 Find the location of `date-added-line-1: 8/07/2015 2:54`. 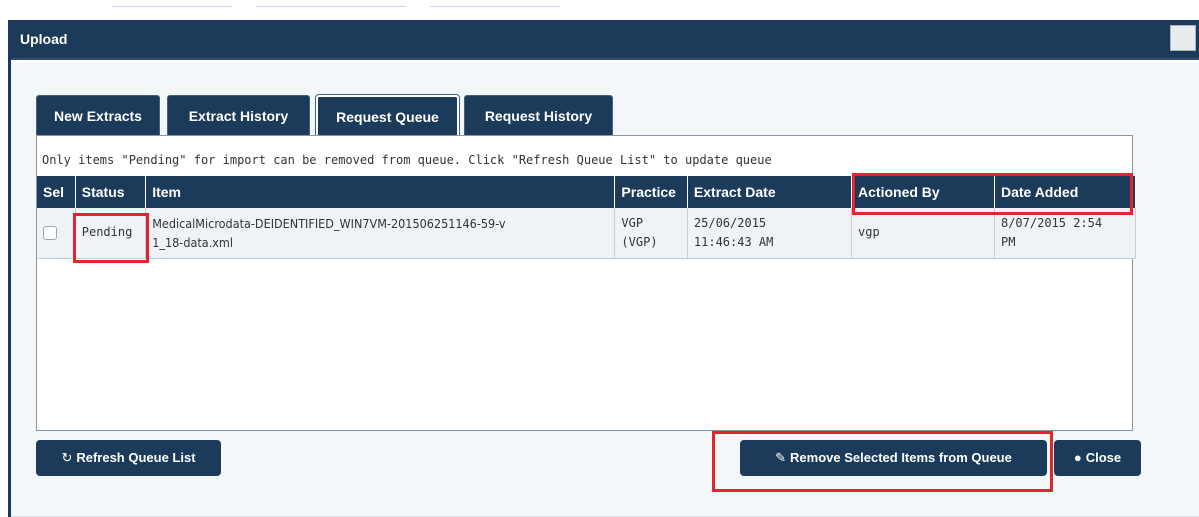

date-added-line-1: 8/07/2015 2:54 is located at coordinates (1051, 222).